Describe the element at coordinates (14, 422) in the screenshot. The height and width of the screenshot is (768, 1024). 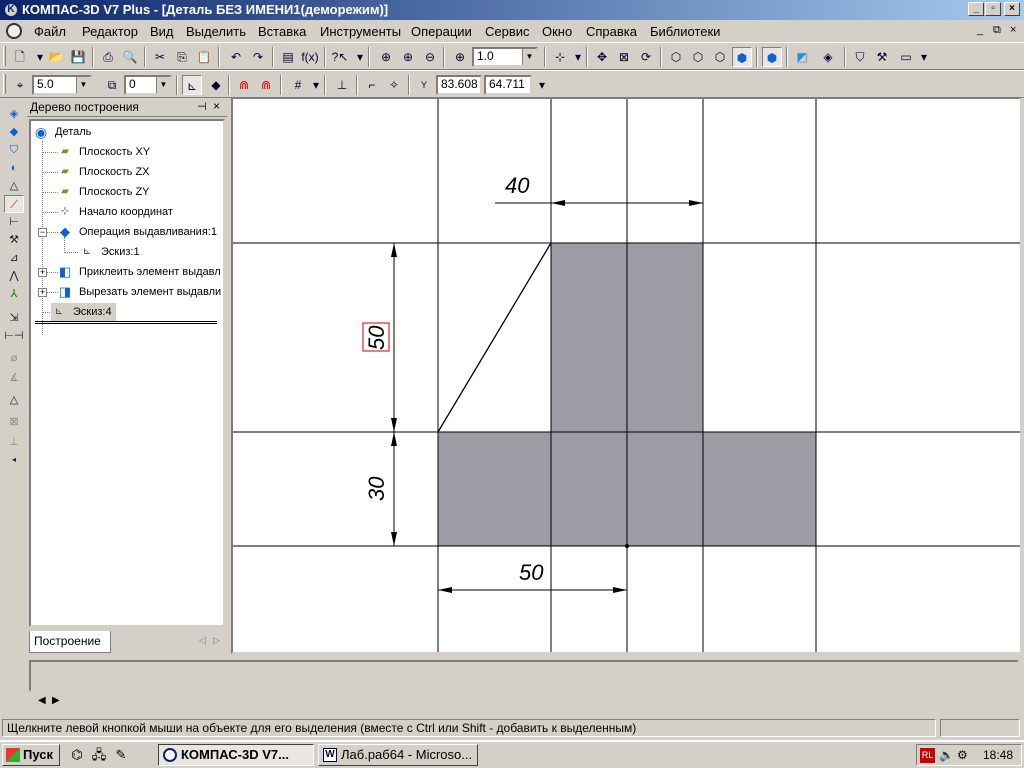
I see `frame-tool-icon: ⊠` at that location.